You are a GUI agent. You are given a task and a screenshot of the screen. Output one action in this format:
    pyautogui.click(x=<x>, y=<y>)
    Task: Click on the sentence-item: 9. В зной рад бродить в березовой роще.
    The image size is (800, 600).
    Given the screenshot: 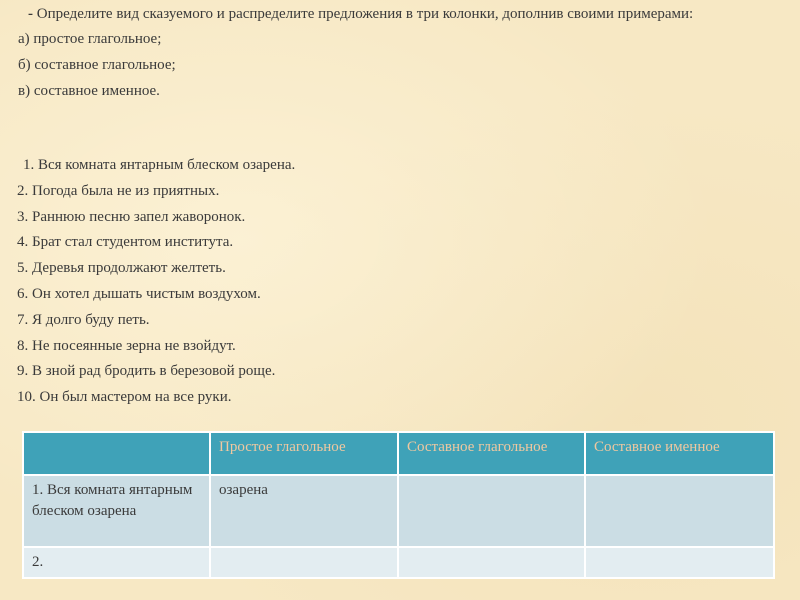 What is the action you would take?
    pyautogui.click(x=146, y=371)
    